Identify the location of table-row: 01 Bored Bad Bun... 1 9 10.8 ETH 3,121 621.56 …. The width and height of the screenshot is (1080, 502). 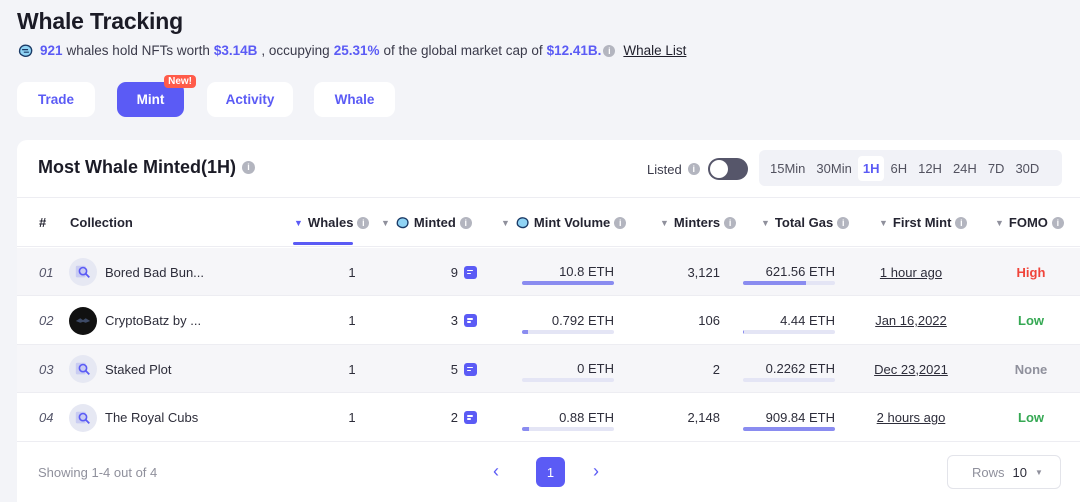
(548, 272).